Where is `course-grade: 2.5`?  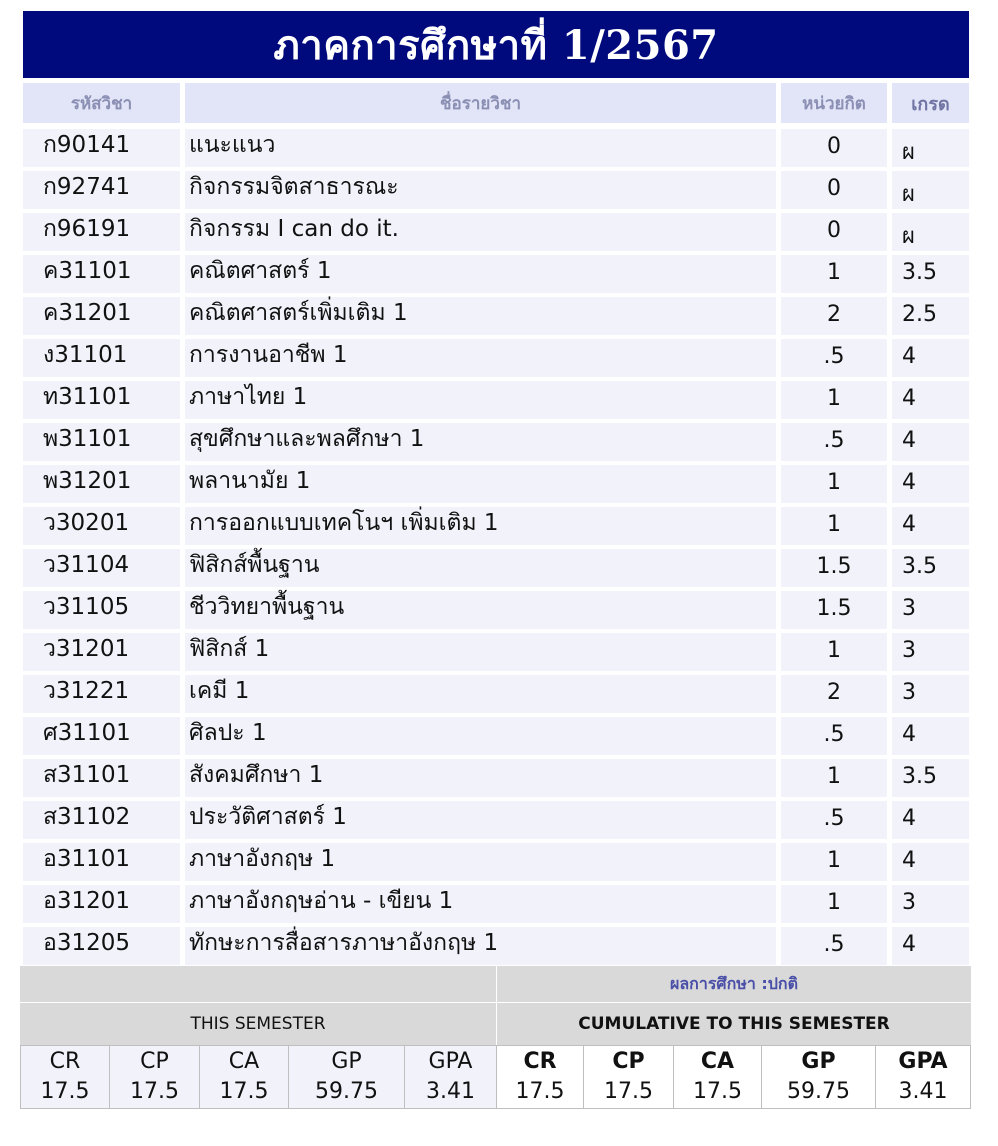
course-grade: 2.5 is located at coordinates (930, 316).